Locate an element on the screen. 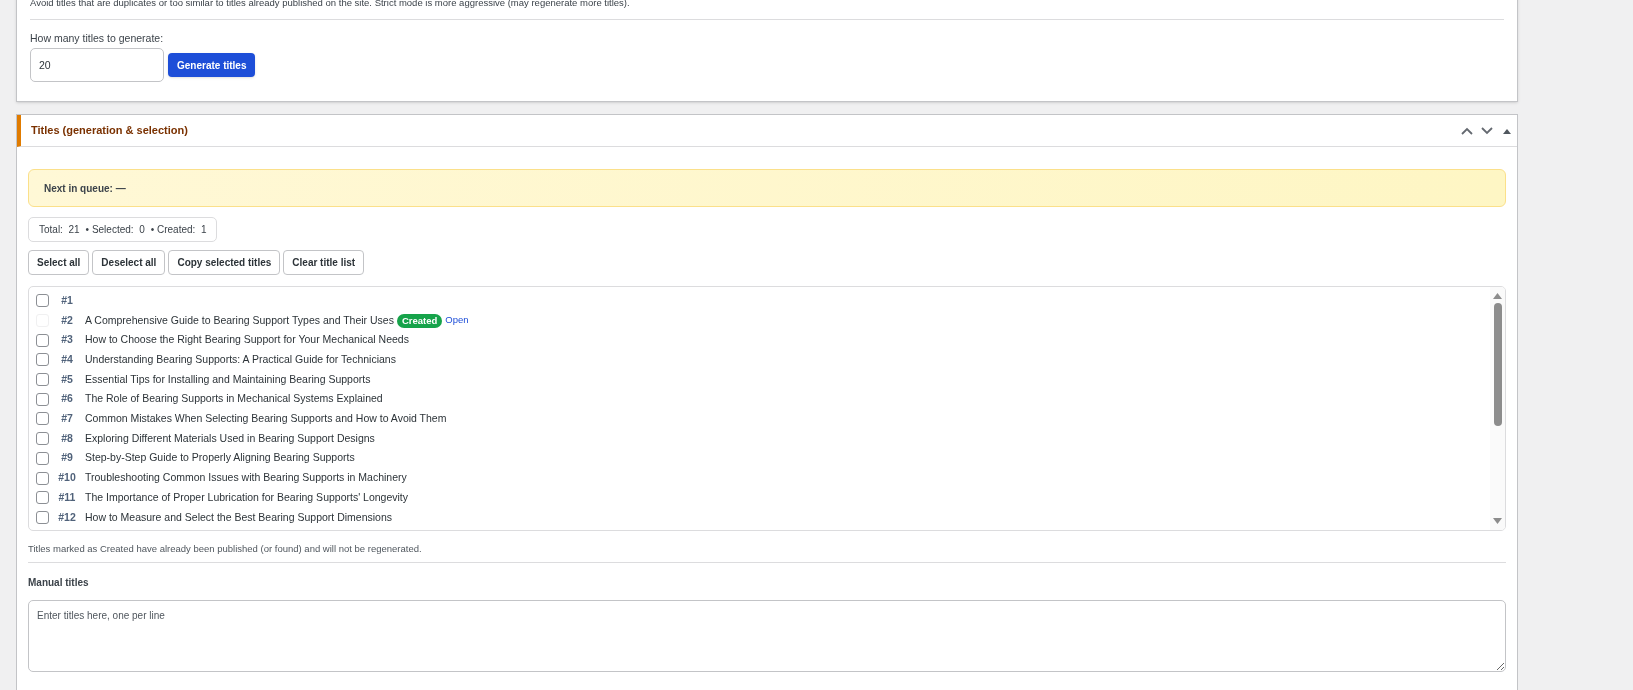  title-number: #11 is located at coordinates (67, 497).